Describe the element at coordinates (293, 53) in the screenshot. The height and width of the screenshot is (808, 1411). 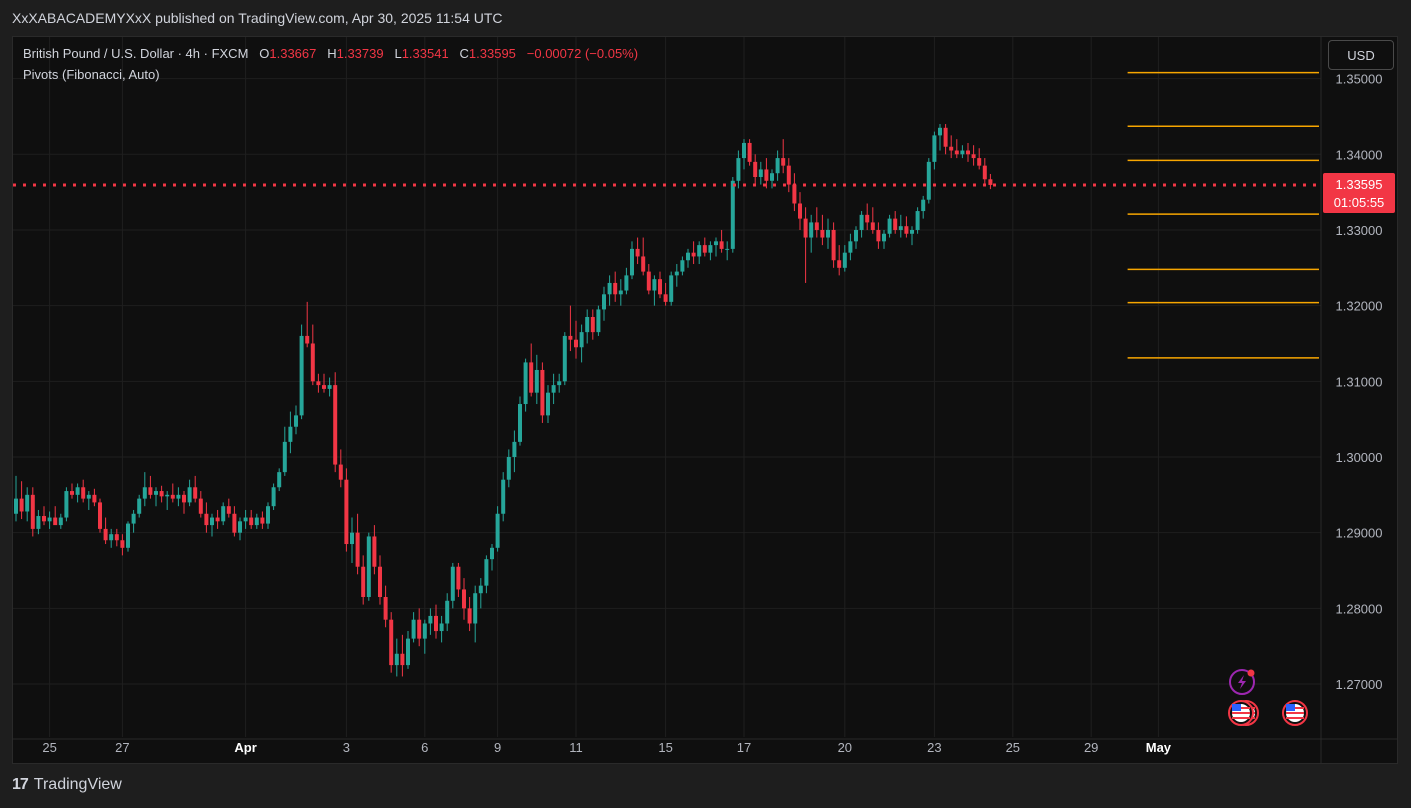
I see `open-value: 1.33667` at that location.